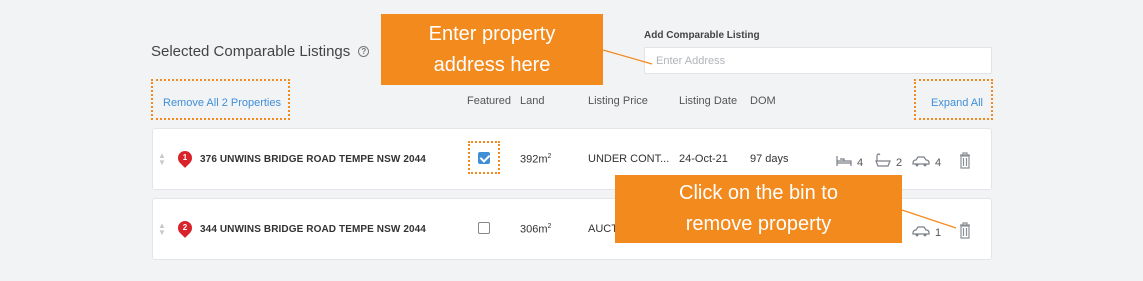  I want to click on add-listing-label: Add Comparable Listing, so click(702, 35).